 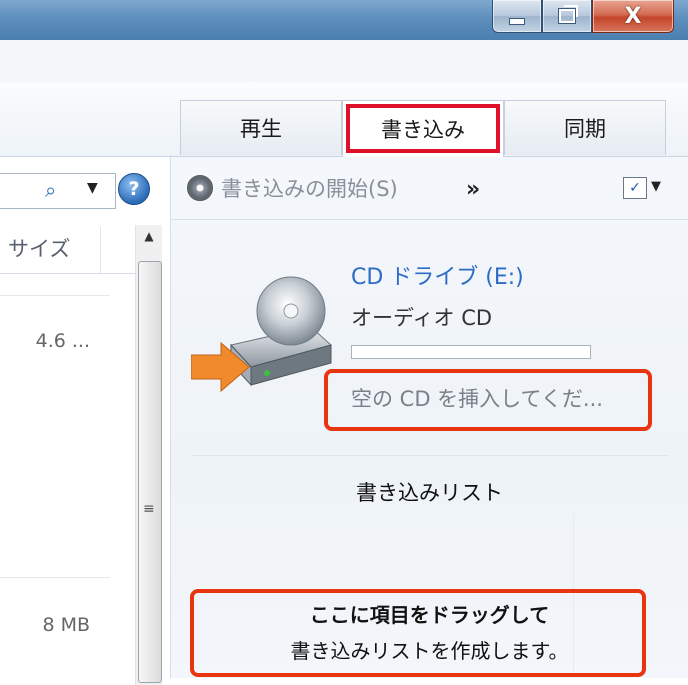 I want to click on column-header-label: サイズ, so click(x=39, y=249).